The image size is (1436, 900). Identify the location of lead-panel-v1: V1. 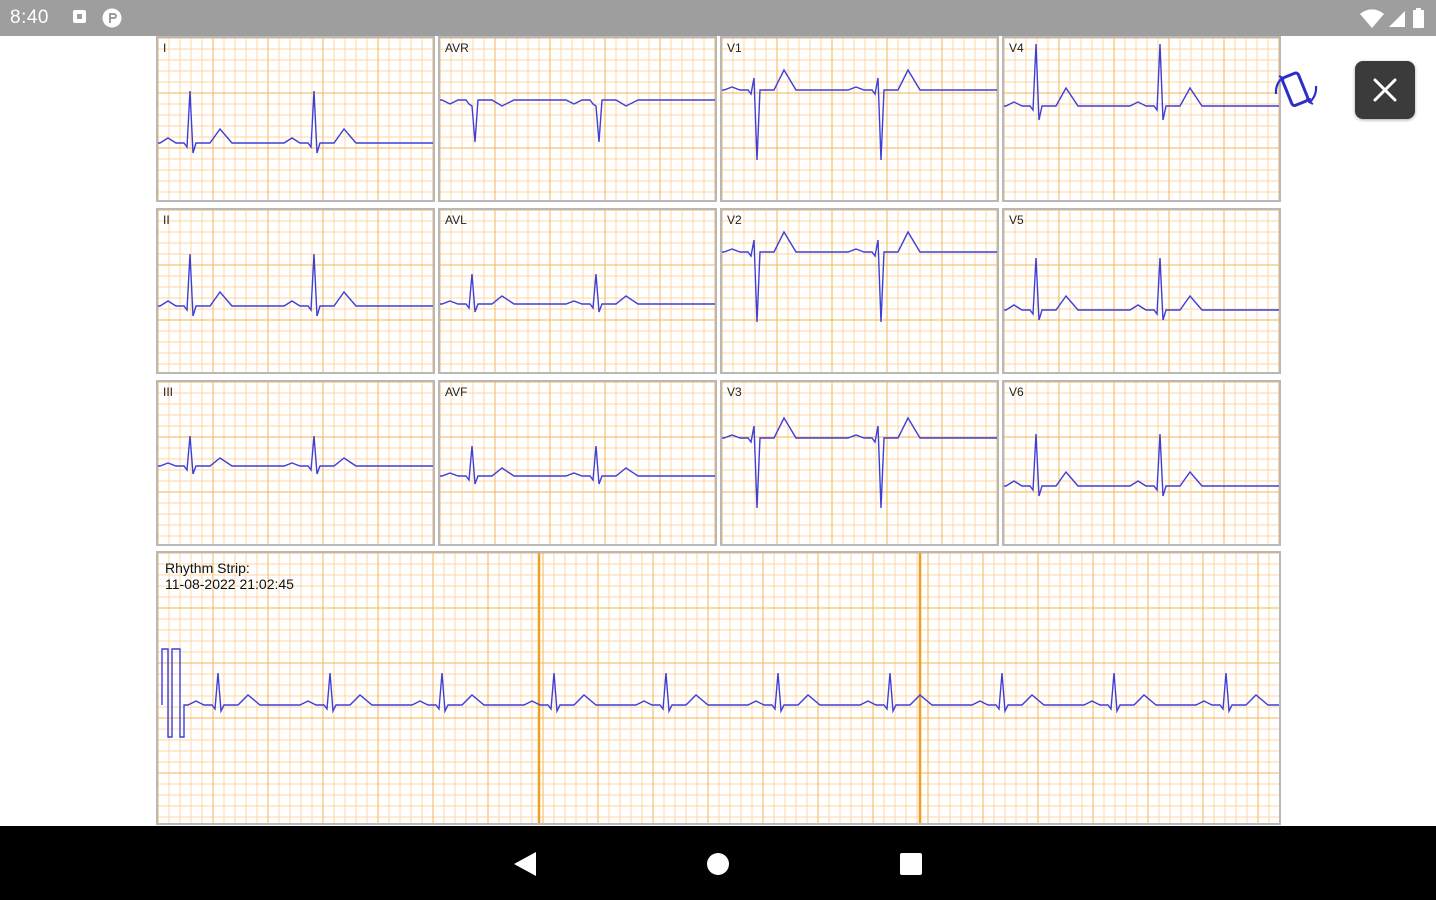
(859, 119).